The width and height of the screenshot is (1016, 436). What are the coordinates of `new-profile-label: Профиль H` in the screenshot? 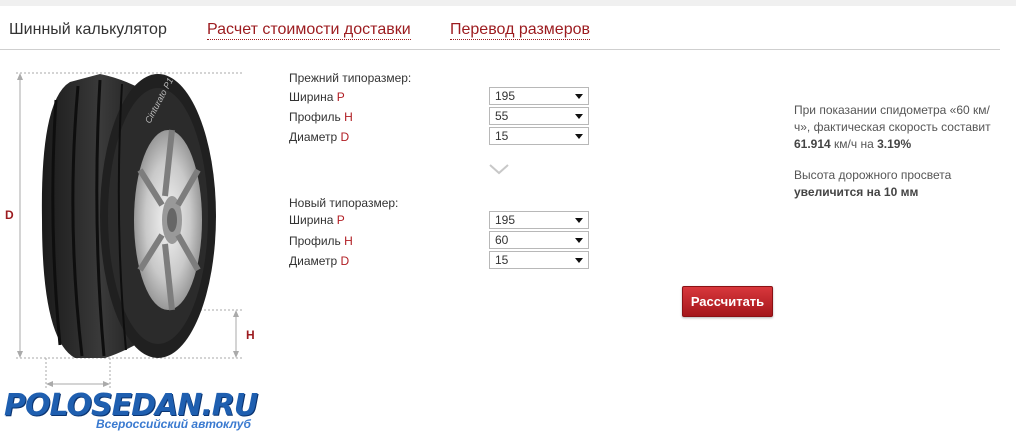 It's located at (321, 241).